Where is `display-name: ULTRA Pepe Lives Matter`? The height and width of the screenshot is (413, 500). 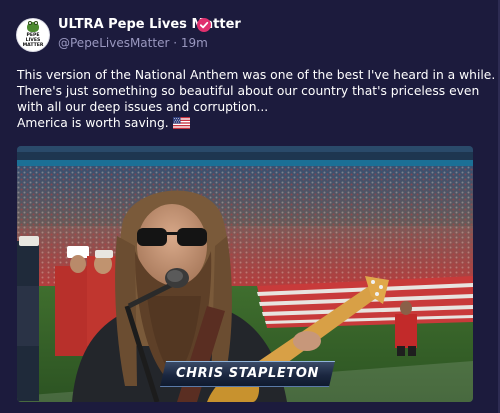
display-name: ULTRA Pepe Lives Matter is located at coordinates (149, 25).